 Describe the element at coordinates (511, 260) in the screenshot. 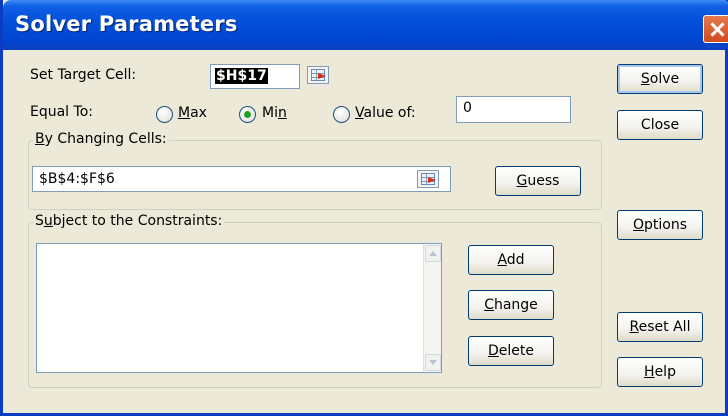

I see `add-button: Add` at that location.